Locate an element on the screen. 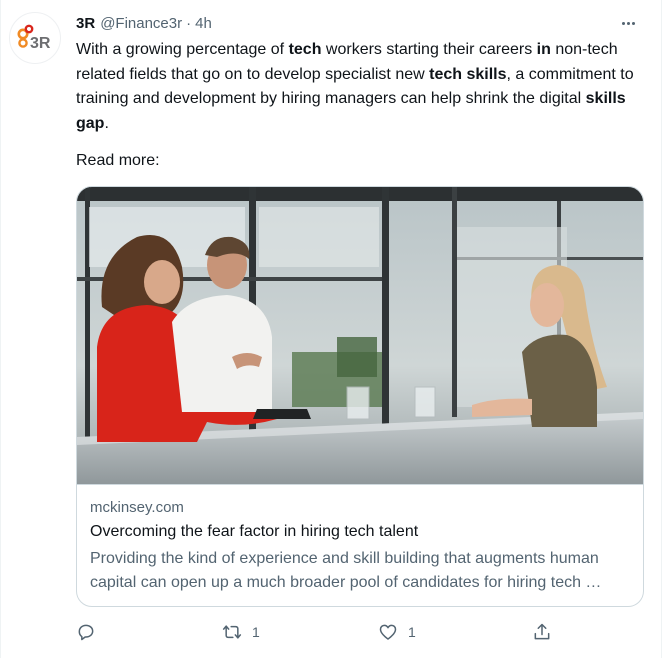  tweet-header: 3R @Finance3r · 4h is located at coordinates (144, 23).